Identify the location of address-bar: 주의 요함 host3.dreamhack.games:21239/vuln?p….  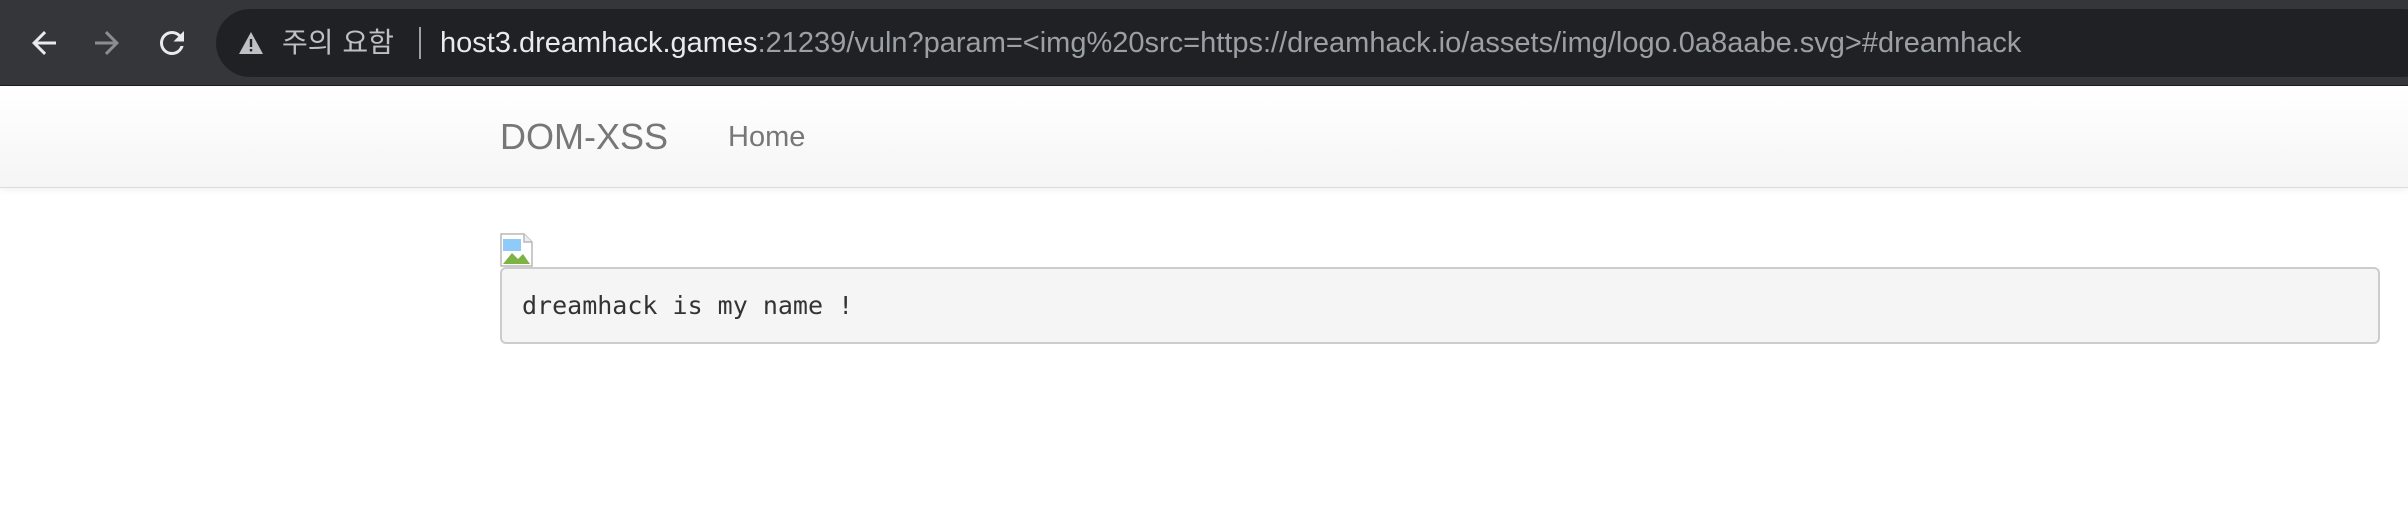
(1312, 43).